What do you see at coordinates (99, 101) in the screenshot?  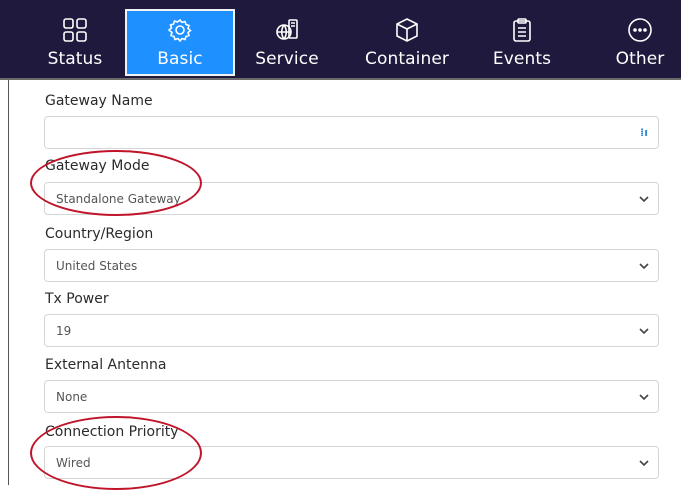 I see `gateway-name-label: Gateway Name` at bounding box center [99, 101].